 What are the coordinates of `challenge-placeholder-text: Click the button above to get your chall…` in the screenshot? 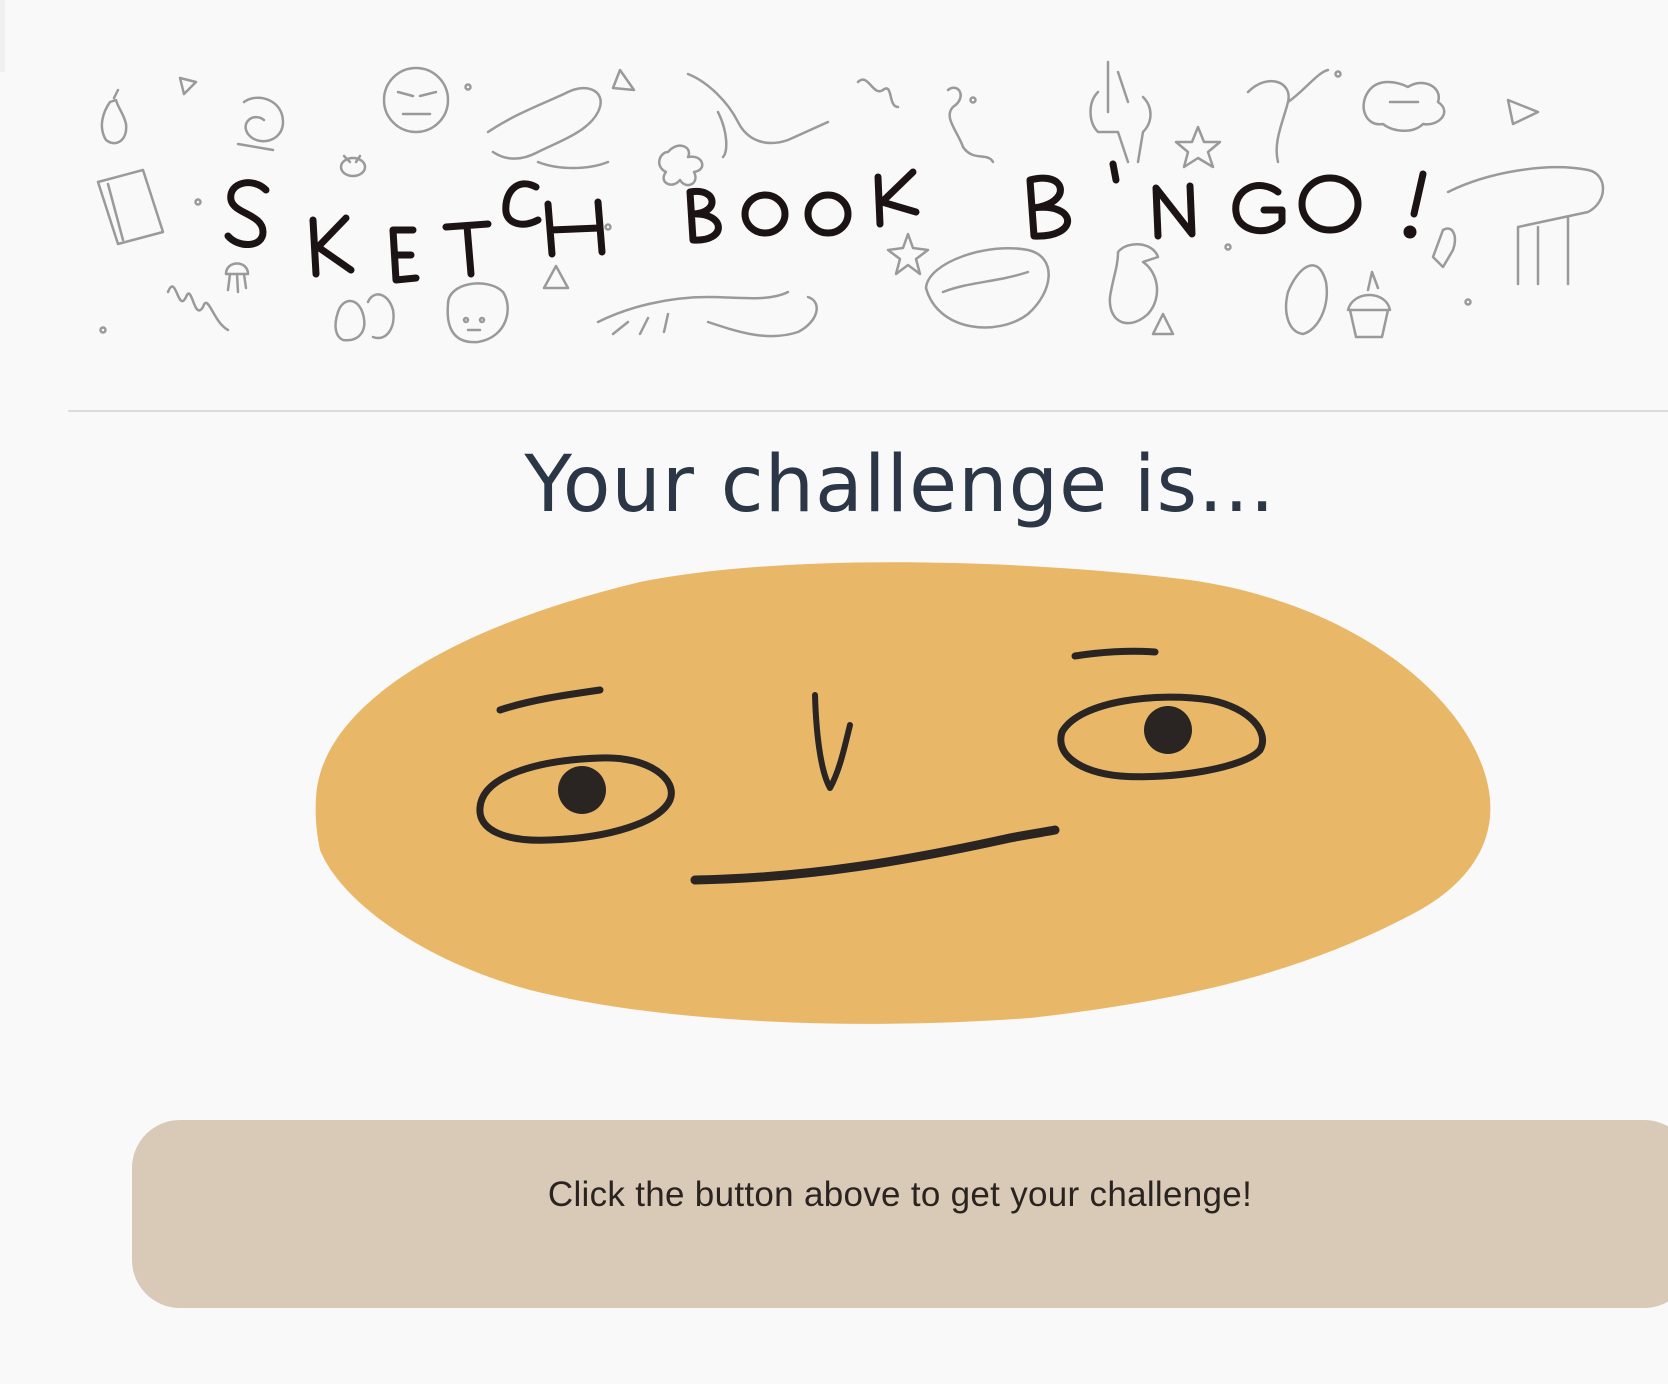 It's located at (900, 1194).